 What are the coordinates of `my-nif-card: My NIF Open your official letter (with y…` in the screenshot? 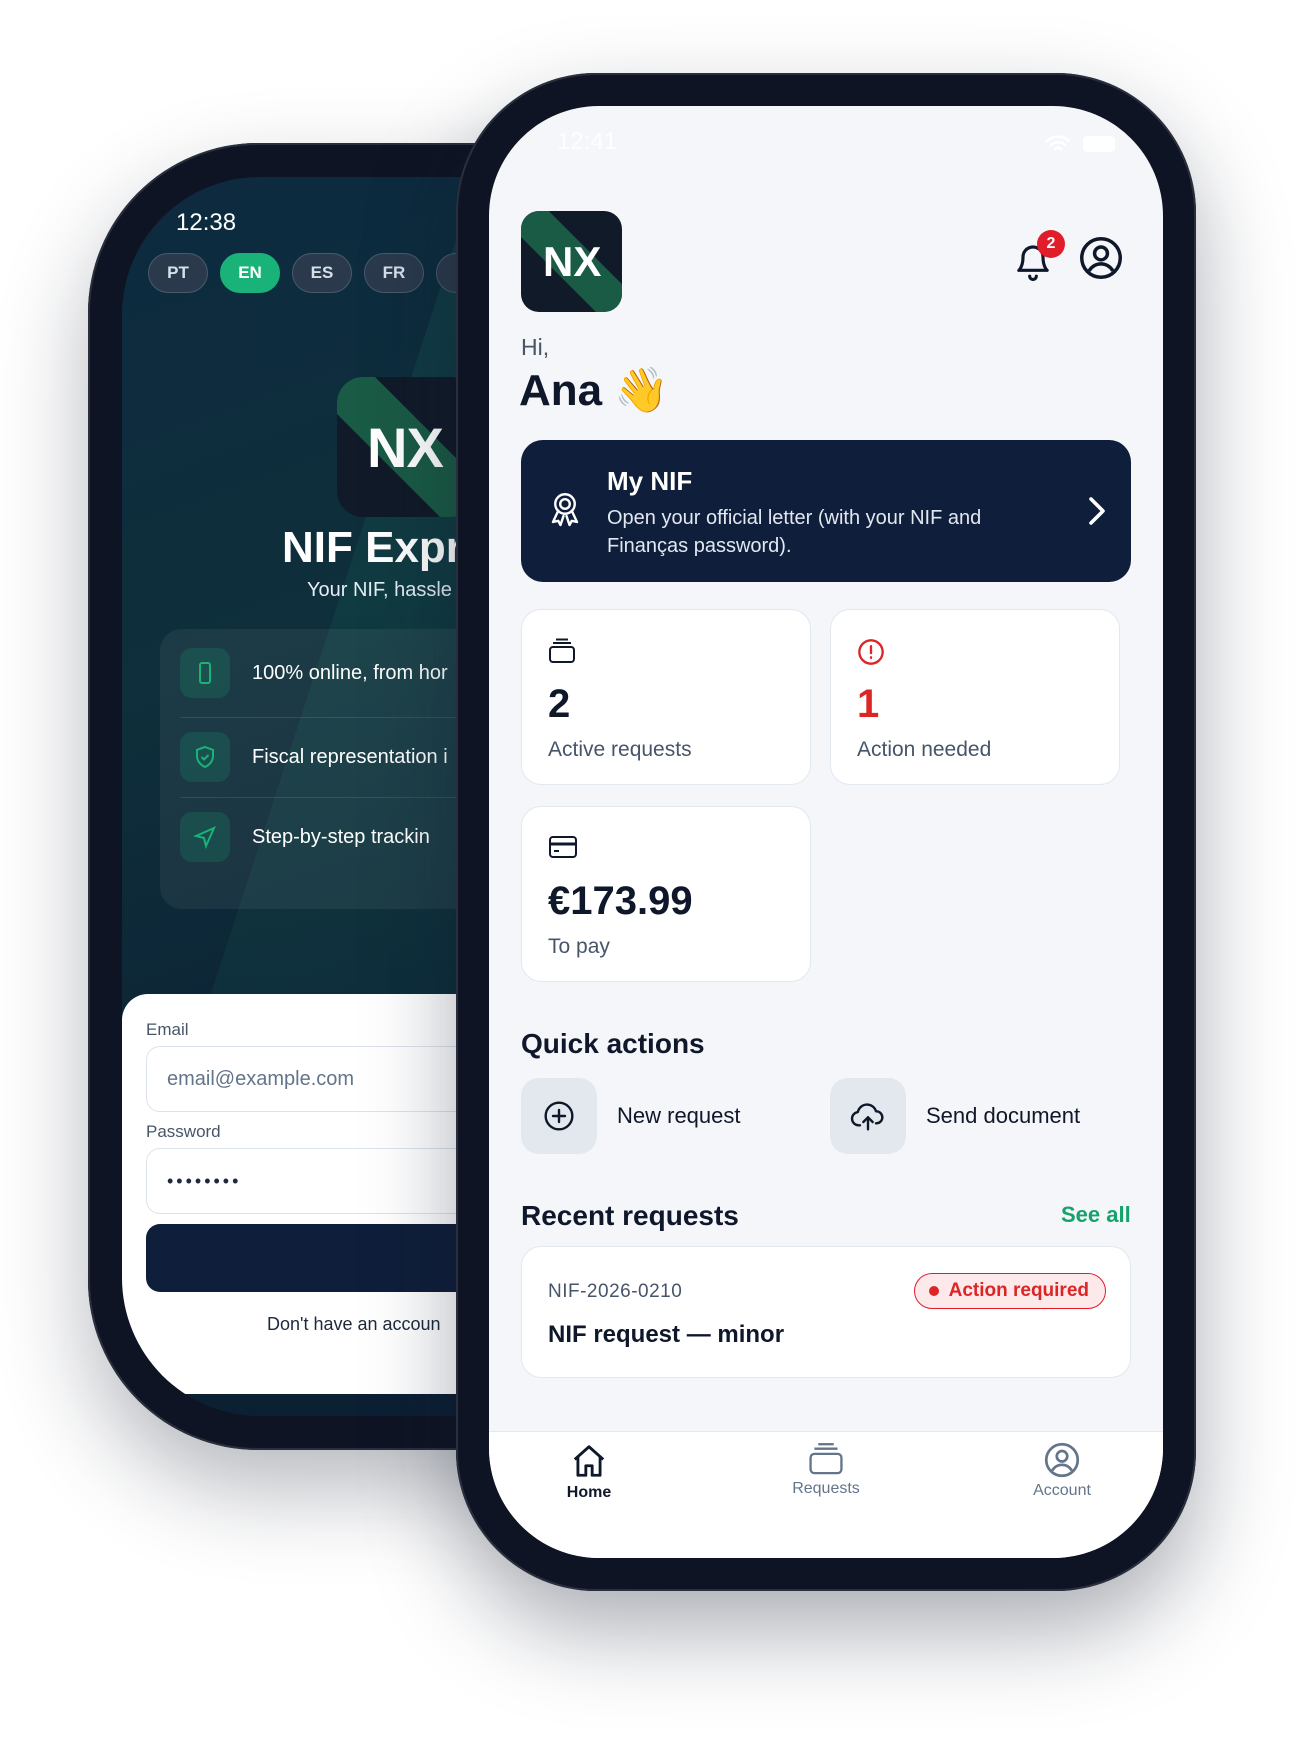 It's located at (826, 511).